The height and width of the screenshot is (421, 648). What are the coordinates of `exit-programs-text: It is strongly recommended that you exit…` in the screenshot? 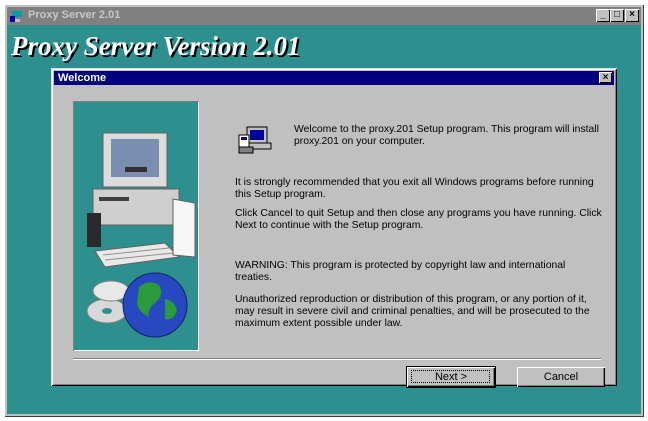 It's located at (414, 188).